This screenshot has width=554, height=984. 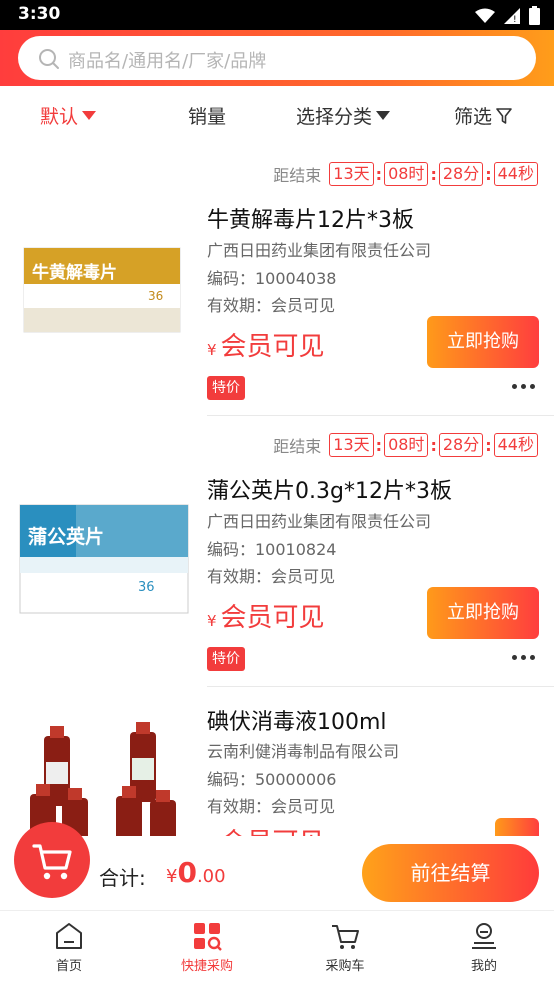 I want to click on product-maker: 云南利健消毒制品有限公司, so click(x=303, y=751).